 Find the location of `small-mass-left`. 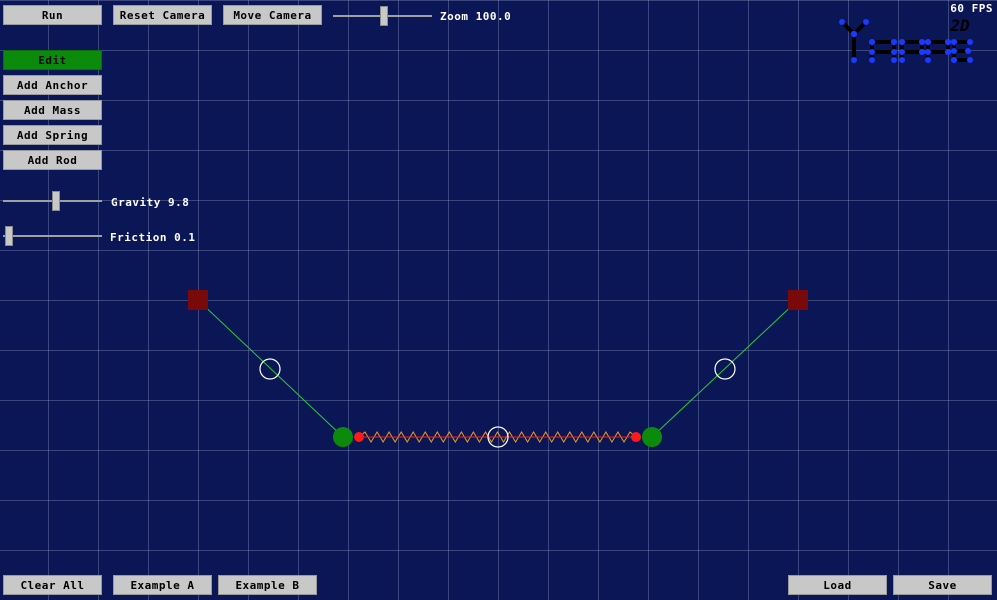

small-mass-left is located at coordinates (359, 437).